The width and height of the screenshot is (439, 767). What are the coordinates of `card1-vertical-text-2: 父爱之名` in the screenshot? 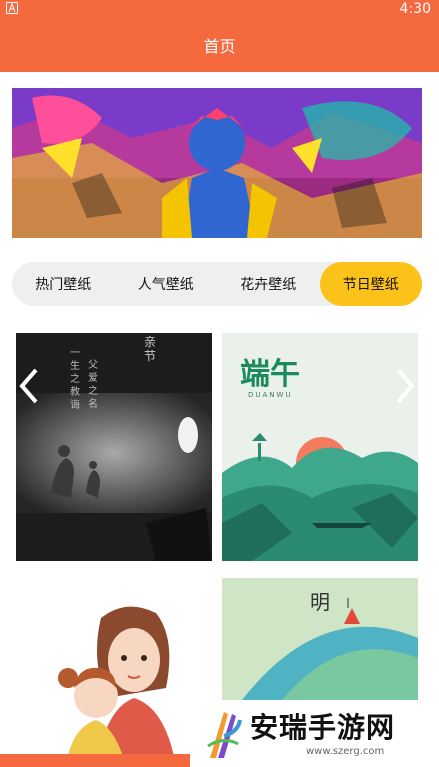 It's located at (93, 385).